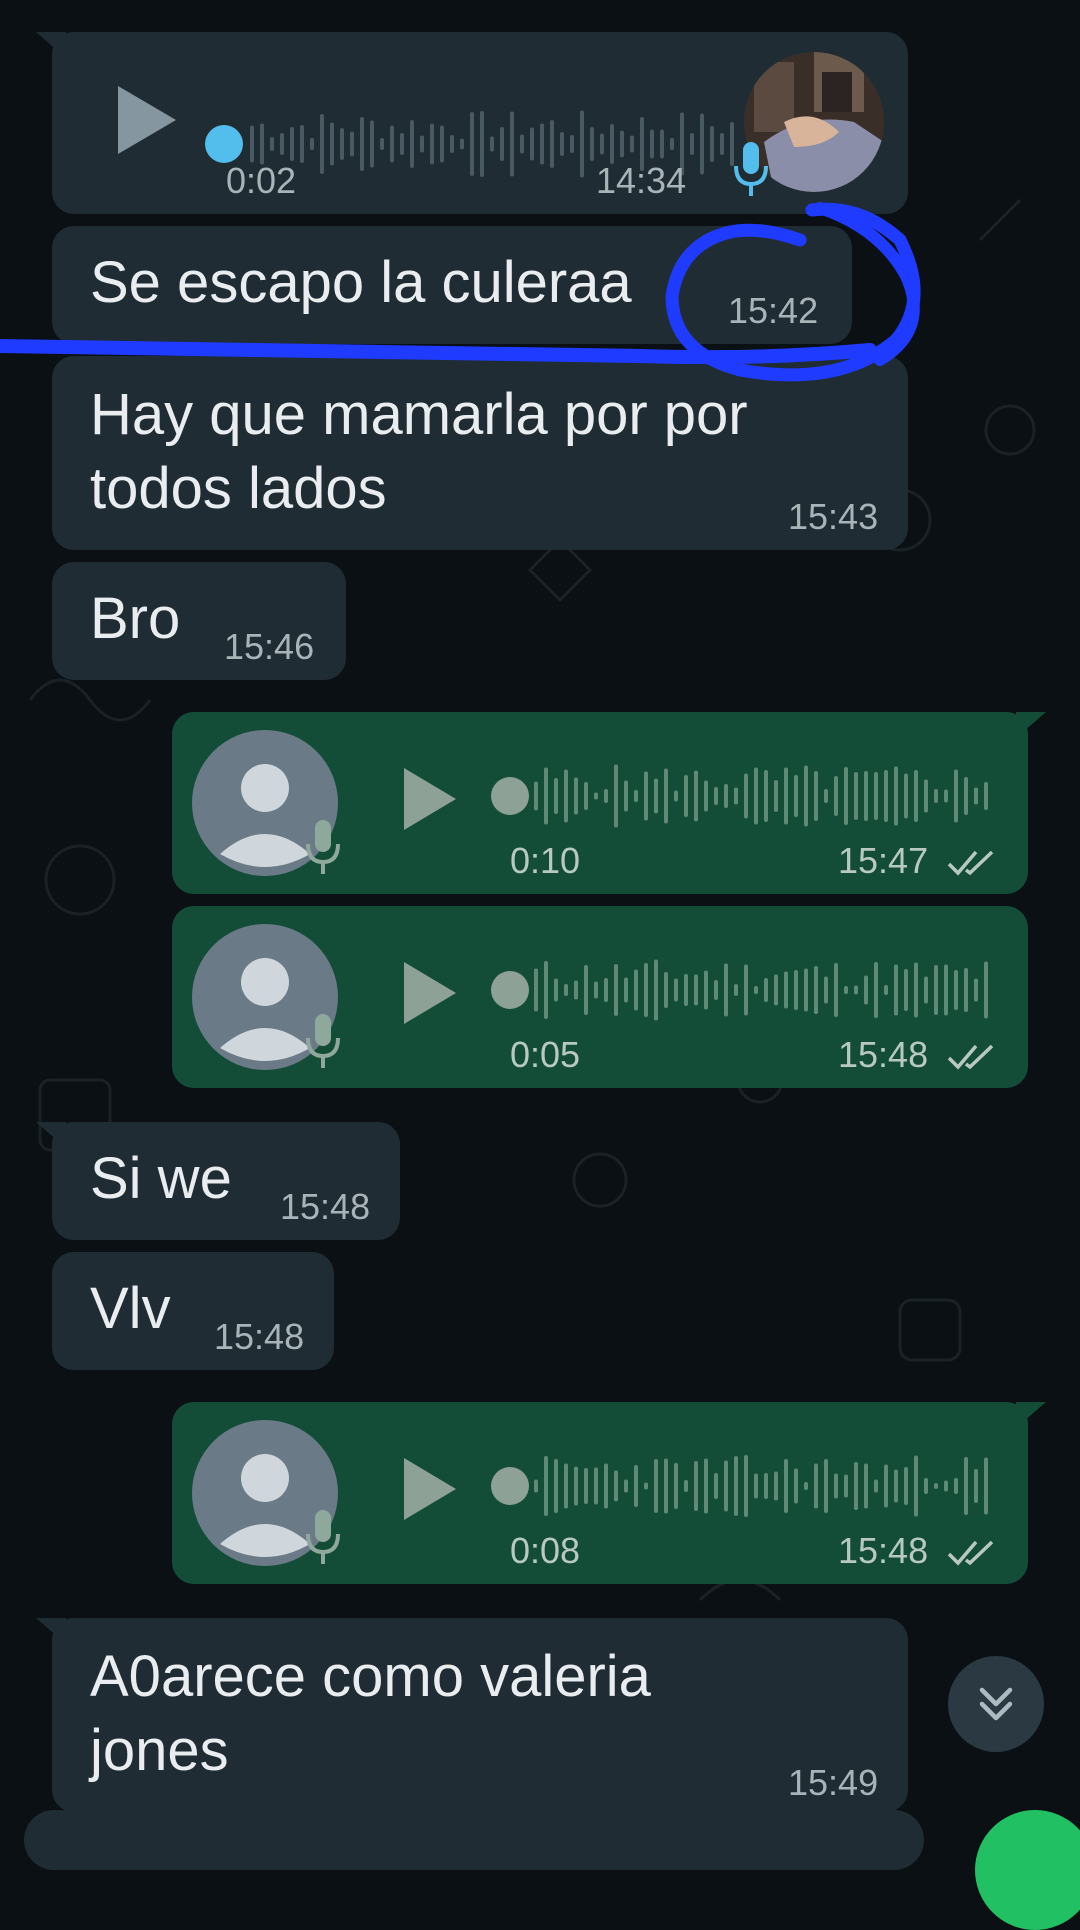  Describe the element at coordinates (370, 1676) in the screenshot. I see `message-text-line-1: A0arece como valeria` at that location.